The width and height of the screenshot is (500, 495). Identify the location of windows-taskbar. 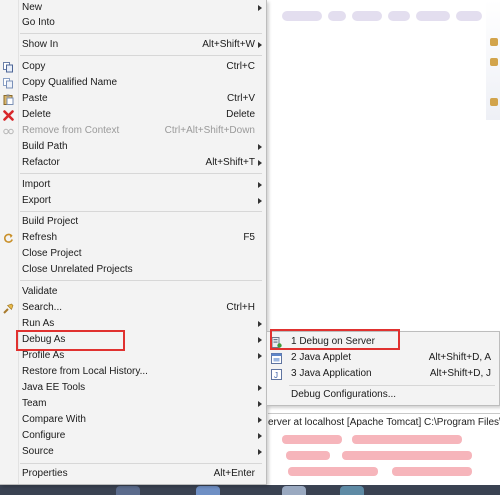
(250, 490).